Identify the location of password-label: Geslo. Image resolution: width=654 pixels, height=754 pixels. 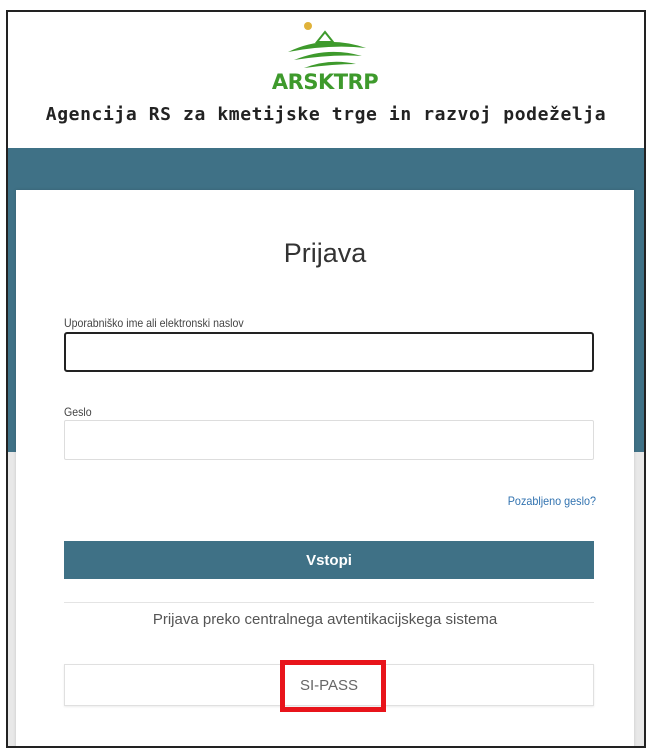
(78, 412).